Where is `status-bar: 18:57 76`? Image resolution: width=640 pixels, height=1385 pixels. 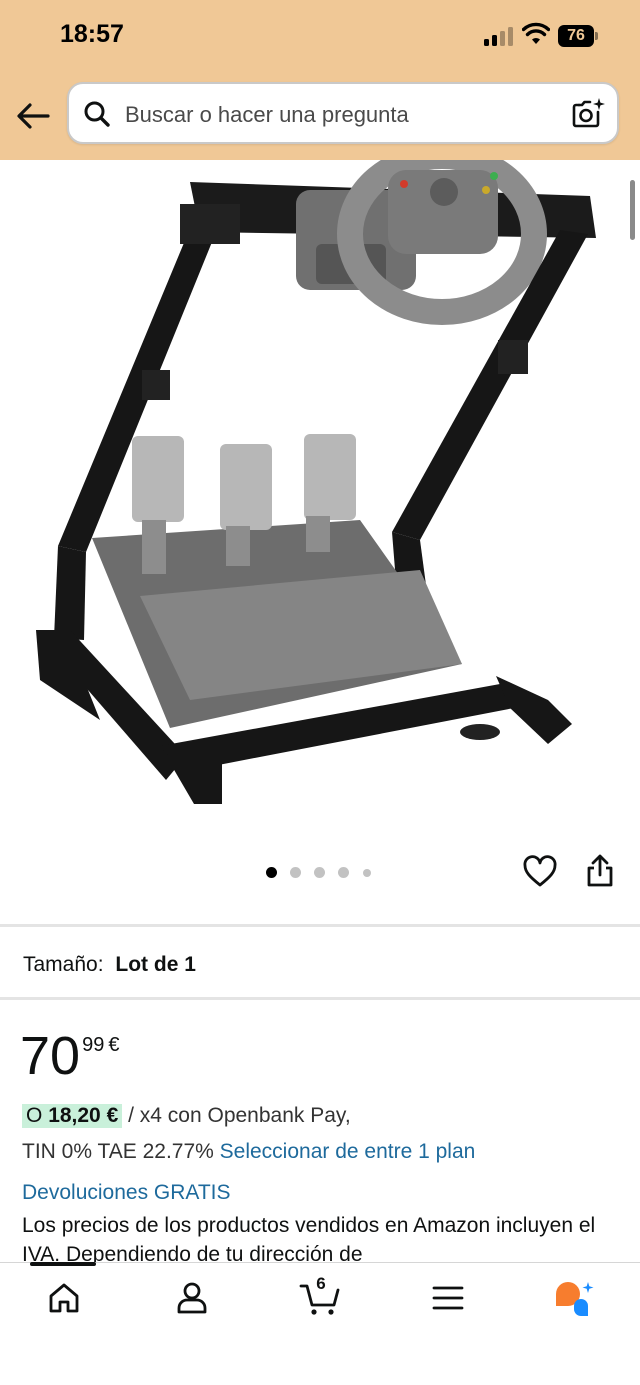 status-bar: 18:57 76 is located at coordinates (320, 36).